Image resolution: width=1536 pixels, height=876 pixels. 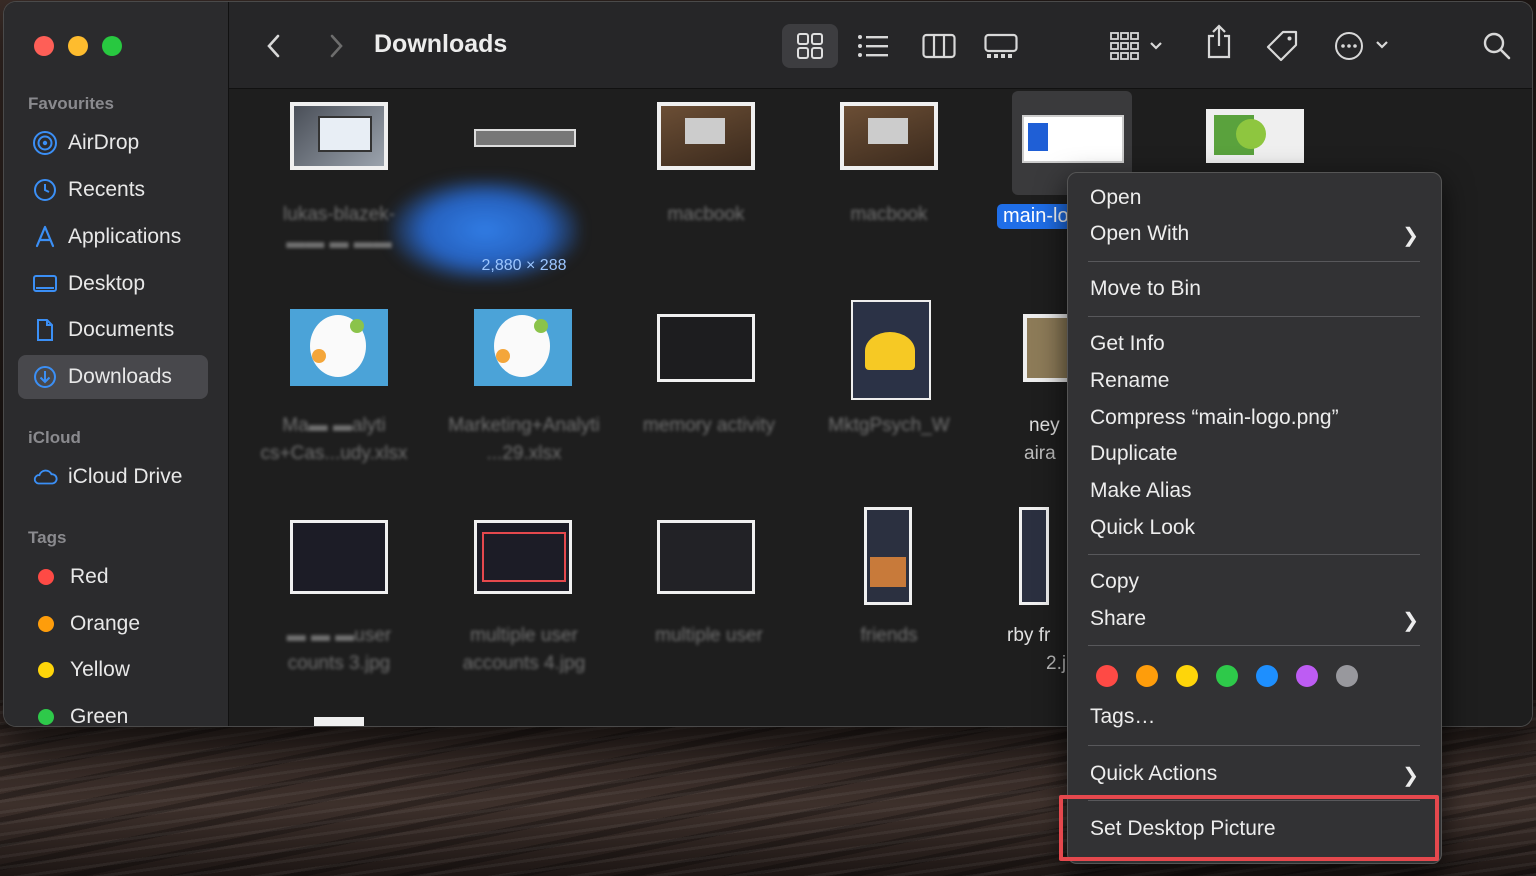 I want to click on file-label: counts 3.jpg, so click(x=339, y=663).